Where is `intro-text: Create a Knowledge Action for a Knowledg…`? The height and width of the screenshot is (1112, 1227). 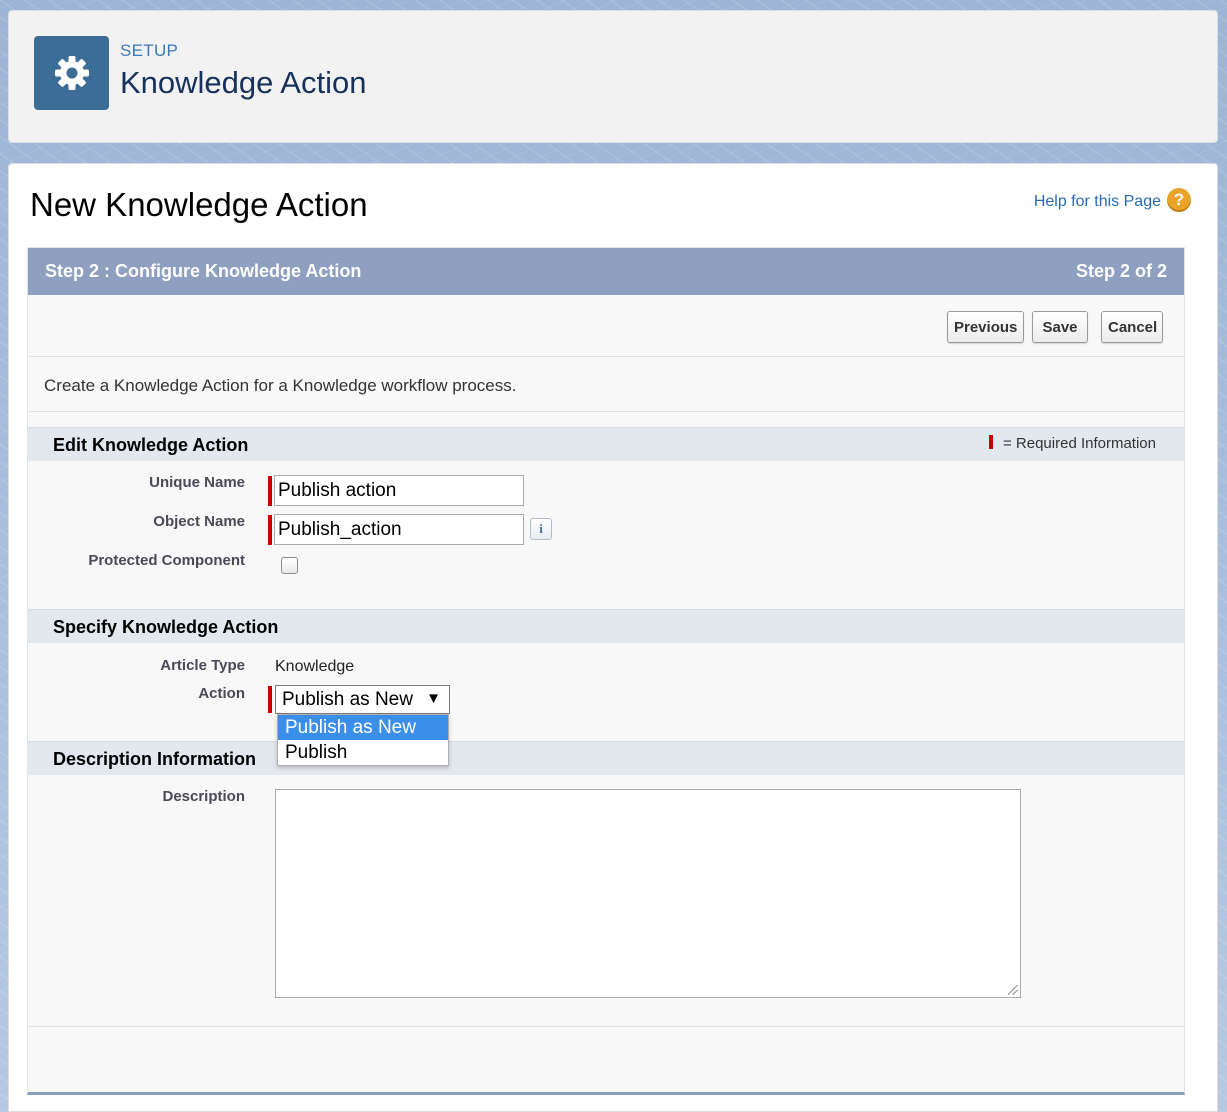 intro-text: Create a Knowledge Action for a Knowledg… is located at coordinates (280, 385).